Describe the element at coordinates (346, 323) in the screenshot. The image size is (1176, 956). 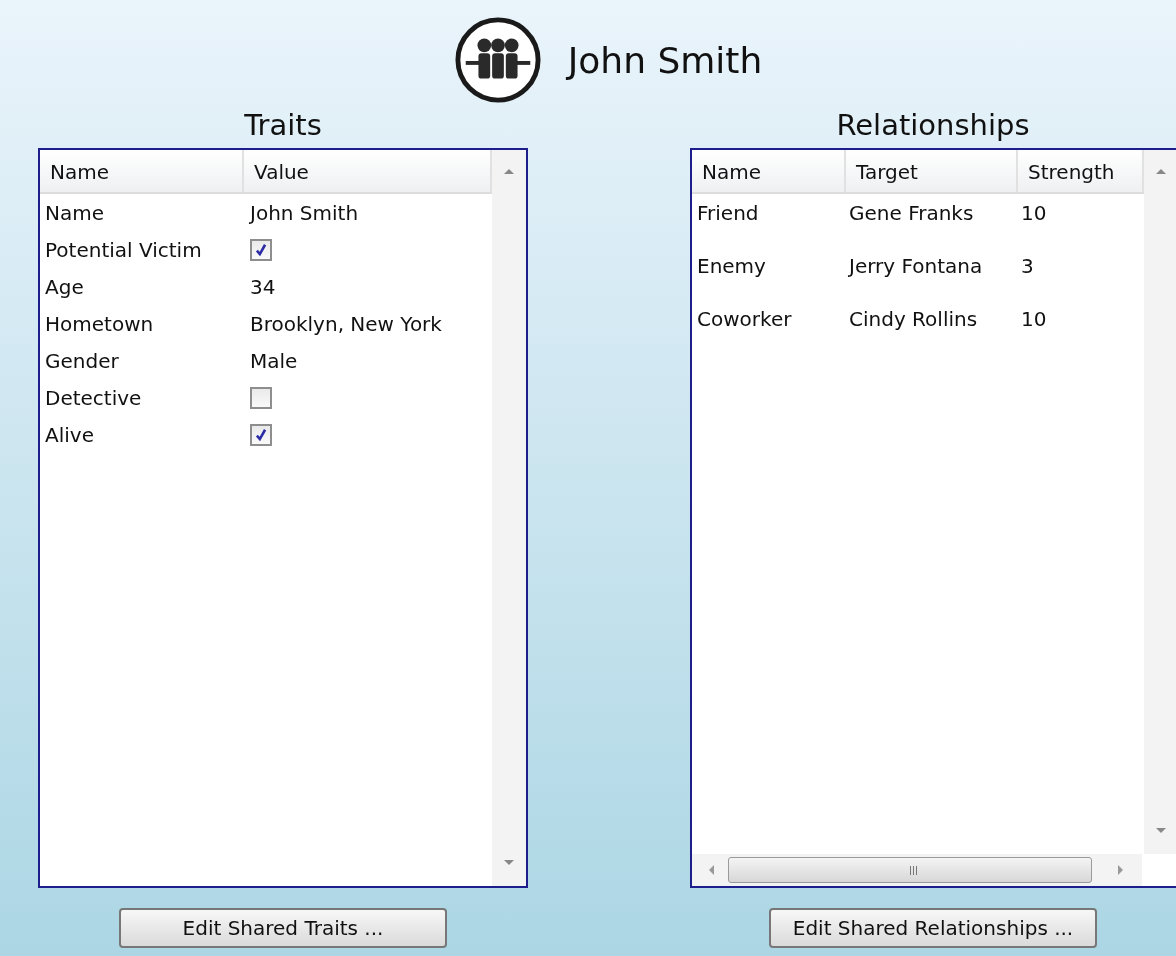
I see `table-cell: Brooklyn, New York` at that location.